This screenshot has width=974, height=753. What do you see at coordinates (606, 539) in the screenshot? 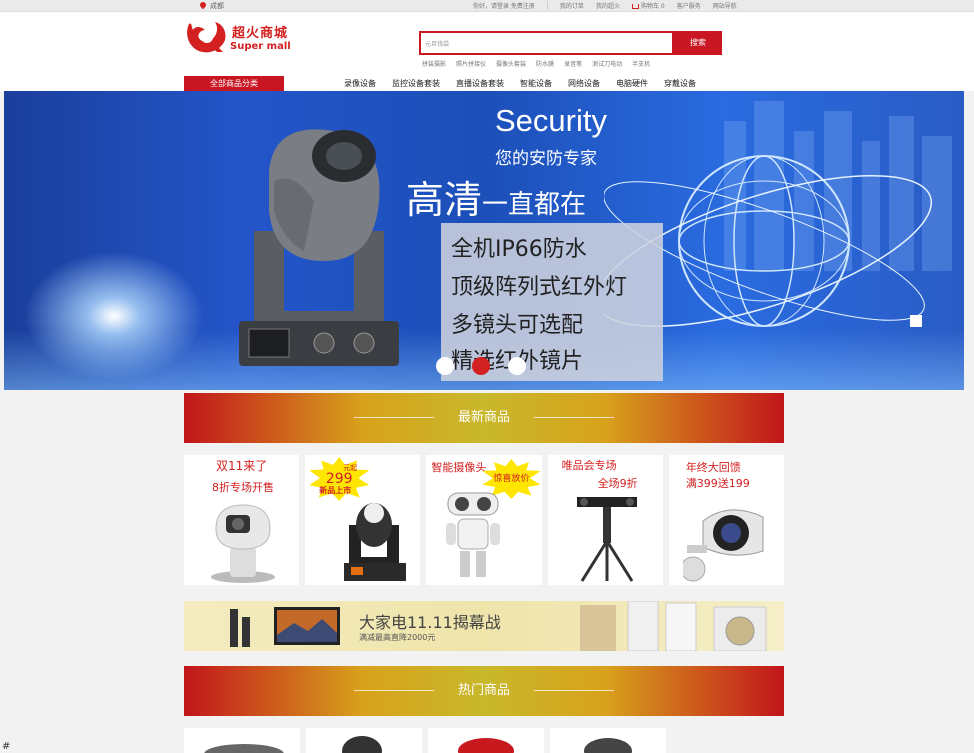
I see `tripod-scanner-image` at bounding box center [606, 539].